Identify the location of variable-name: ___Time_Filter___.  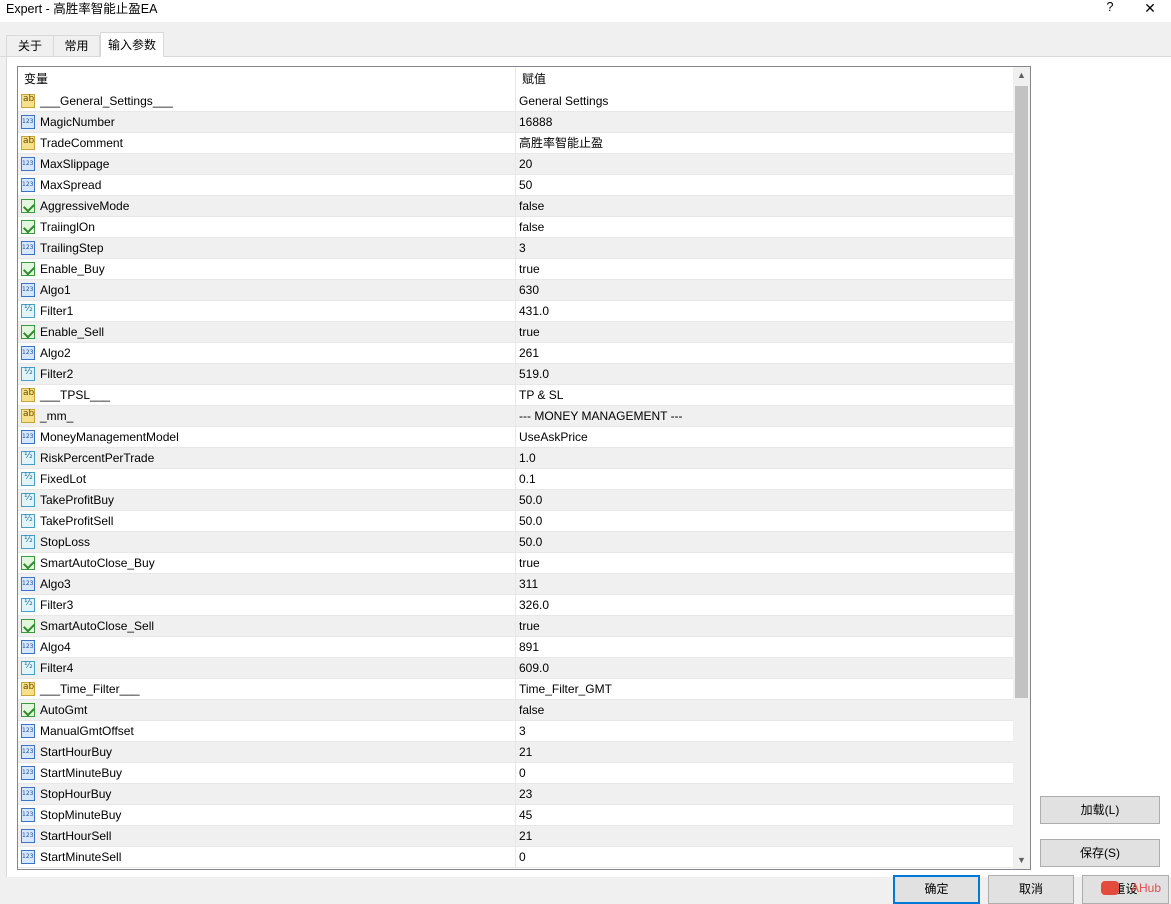
(90, 689).